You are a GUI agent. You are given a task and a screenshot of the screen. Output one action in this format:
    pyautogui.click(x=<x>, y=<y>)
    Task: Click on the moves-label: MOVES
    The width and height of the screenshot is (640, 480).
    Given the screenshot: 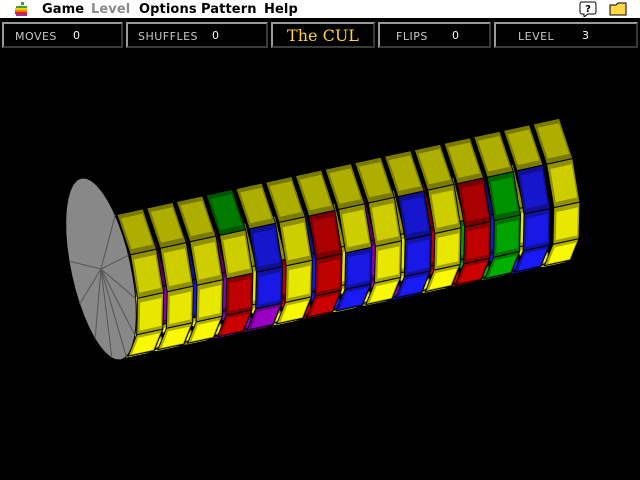 What is the action you would take?
    pyautogui.click(x=36, y=36)
    